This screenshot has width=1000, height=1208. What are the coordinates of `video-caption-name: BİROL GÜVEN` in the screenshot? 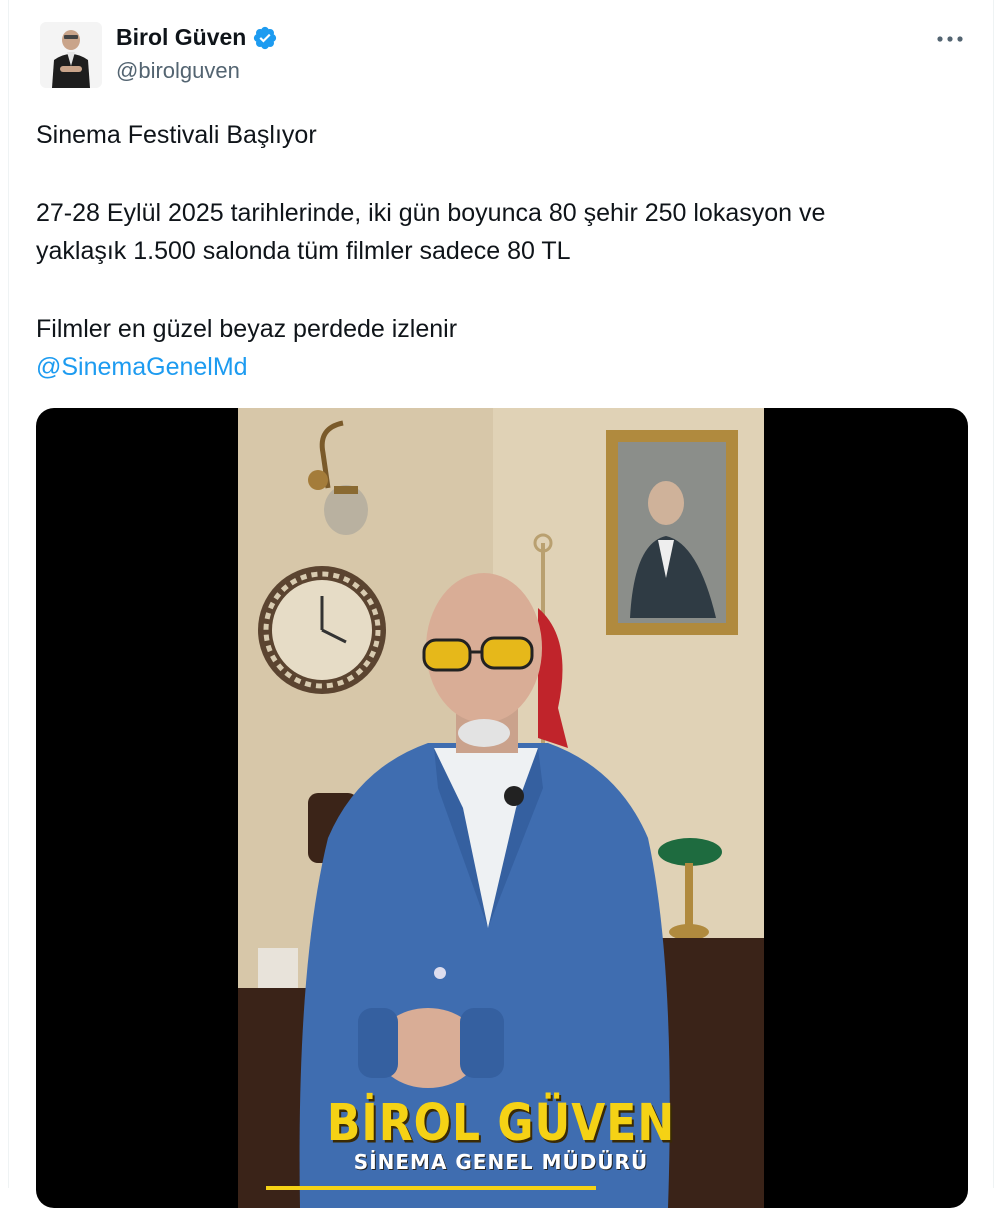 It's located at (501, 1123).